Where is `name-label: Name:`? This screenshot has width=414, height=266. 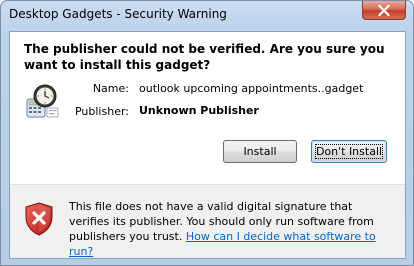 name-label: Name: is located at coordinates (110, 88).